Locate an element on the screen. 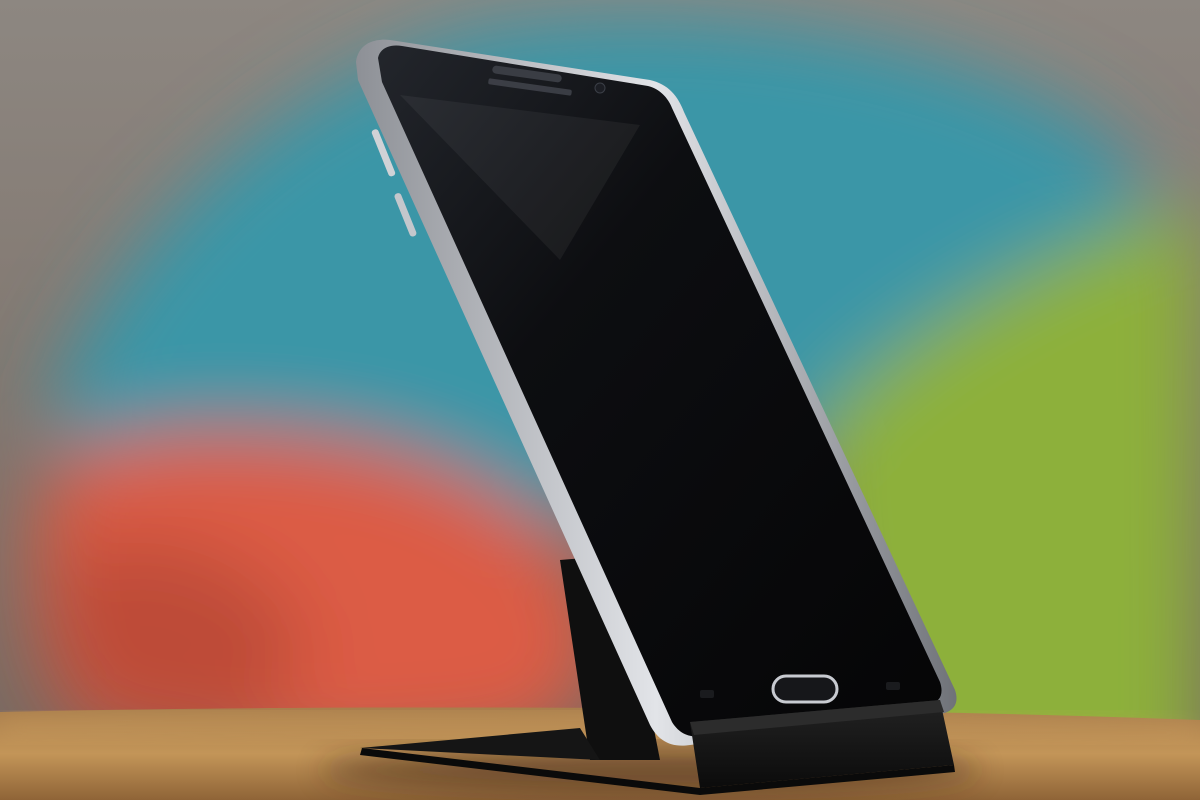  home-button is located at coordinates (805, 689).